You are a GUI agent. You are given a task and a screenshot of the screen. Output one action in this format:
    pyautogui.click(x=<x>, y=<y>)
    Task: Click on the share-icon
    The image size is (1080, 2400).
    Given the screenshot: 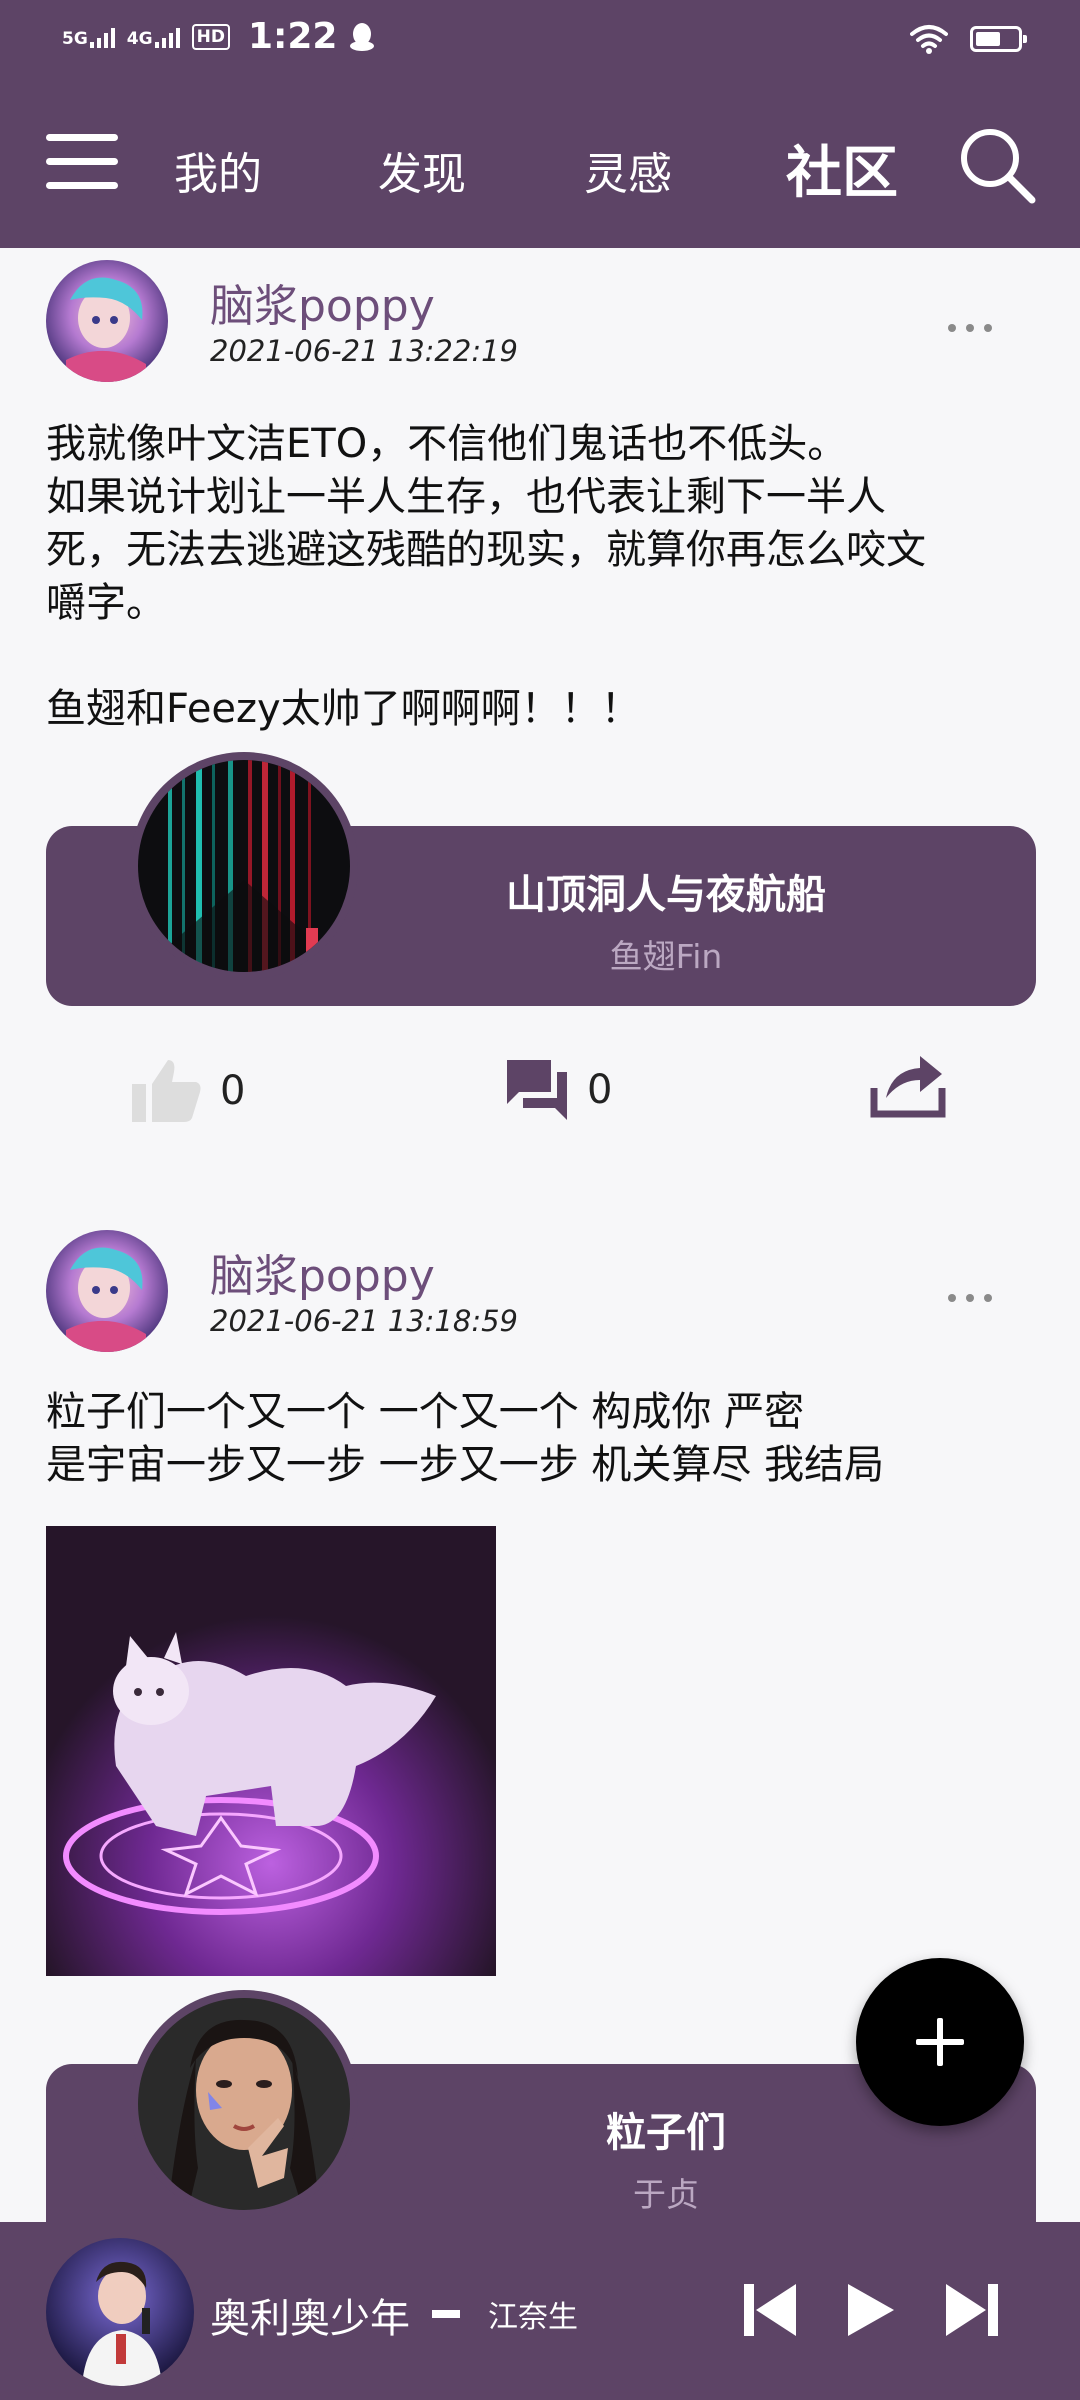 What is the action you would take?
    pyautogui.click(x=908, y=1087)
    